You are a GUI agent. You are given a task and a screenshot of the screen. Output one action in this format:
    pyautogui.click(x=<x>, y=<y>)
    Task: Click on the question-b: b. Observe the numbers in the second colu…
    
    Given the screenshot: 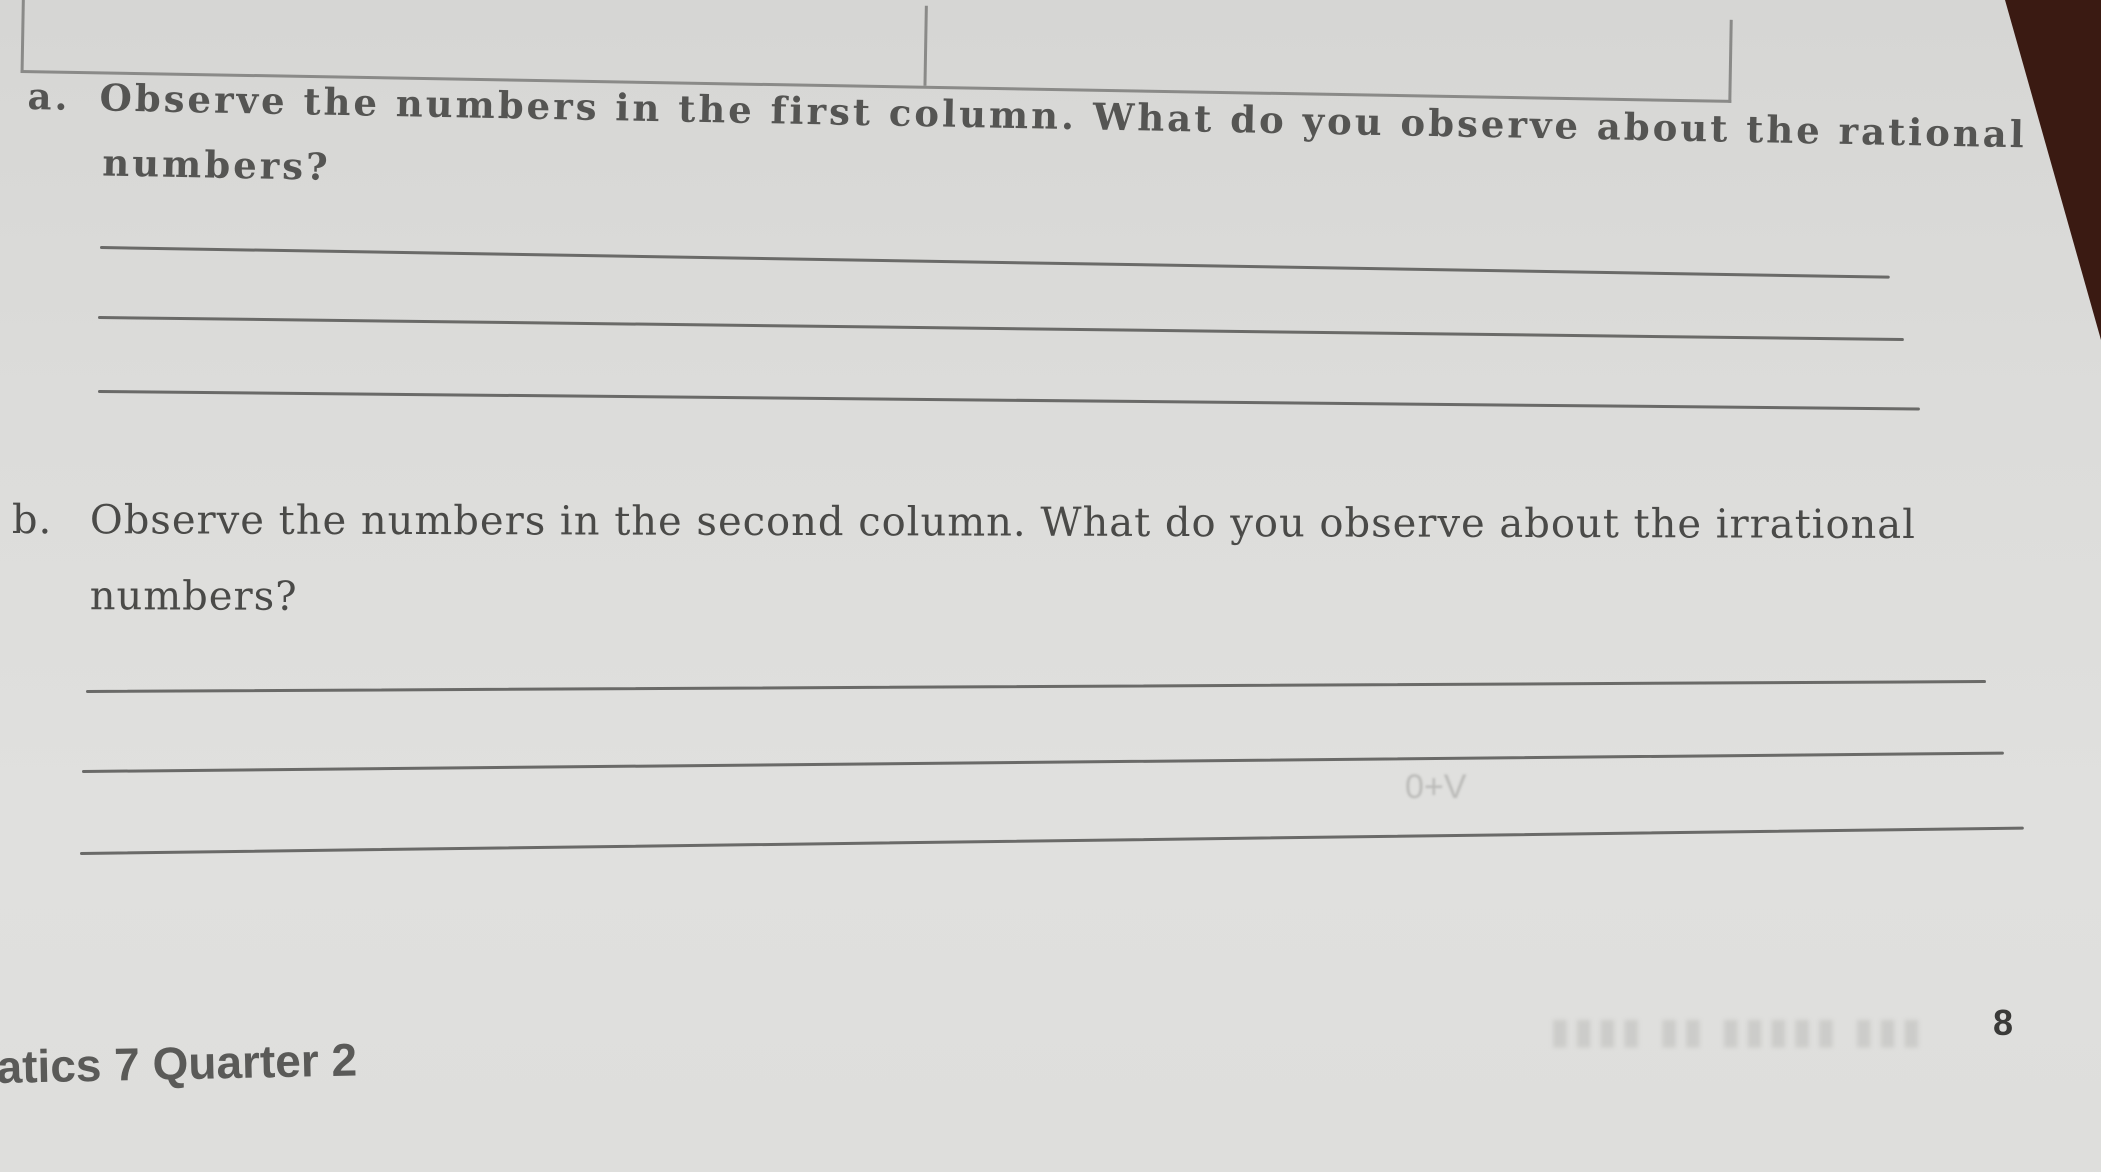 What is the action you would take?
    pyautogui.click(x=964, y=559)
    